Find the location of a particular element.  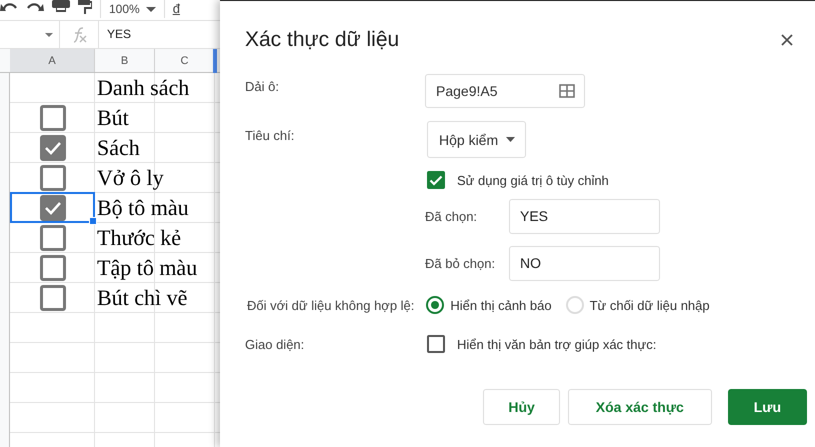

grid-icon is located at coordinates (567, 91).